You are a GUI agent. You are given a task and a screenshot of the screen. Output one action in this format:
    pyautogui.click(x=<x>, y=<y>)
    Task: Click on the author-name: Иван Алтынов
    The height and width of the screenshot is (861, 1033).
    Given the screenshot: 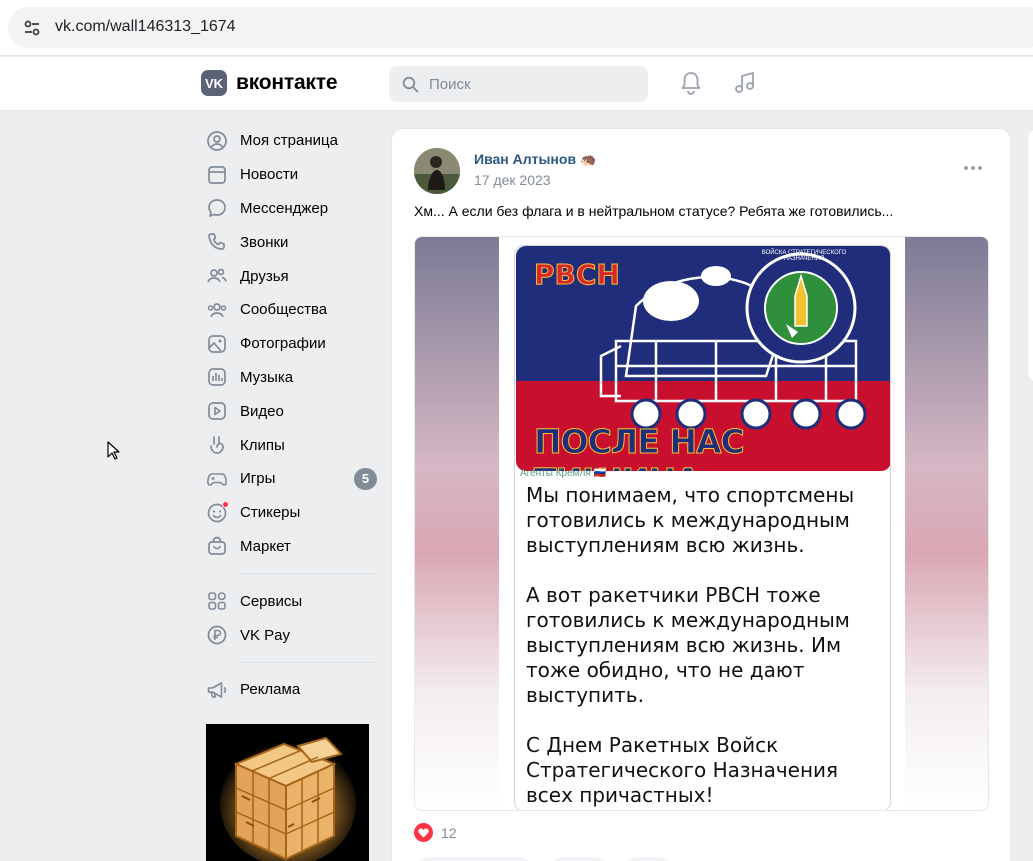 What is the action you would take?
    pyautogui.click(x=525, y=159)
    